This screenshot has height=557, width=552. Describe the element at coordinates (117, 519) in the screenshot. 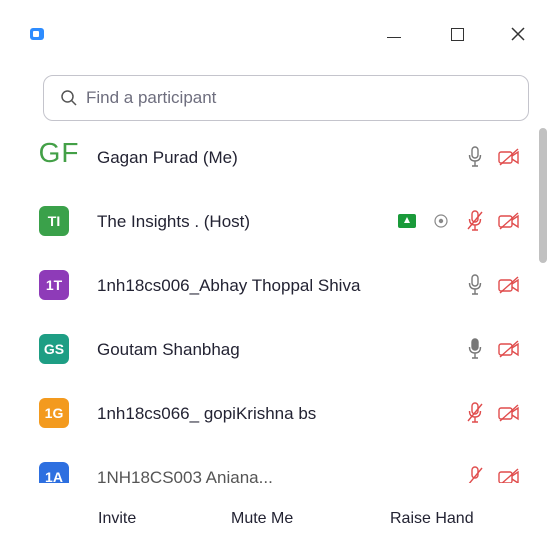

I see `invite-button: Invite` at that location.